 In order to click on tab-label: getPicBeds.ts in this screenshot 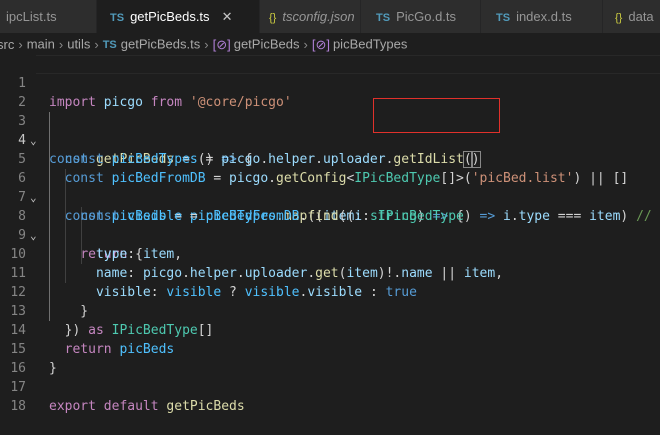, I will do `click(170, 16)`.